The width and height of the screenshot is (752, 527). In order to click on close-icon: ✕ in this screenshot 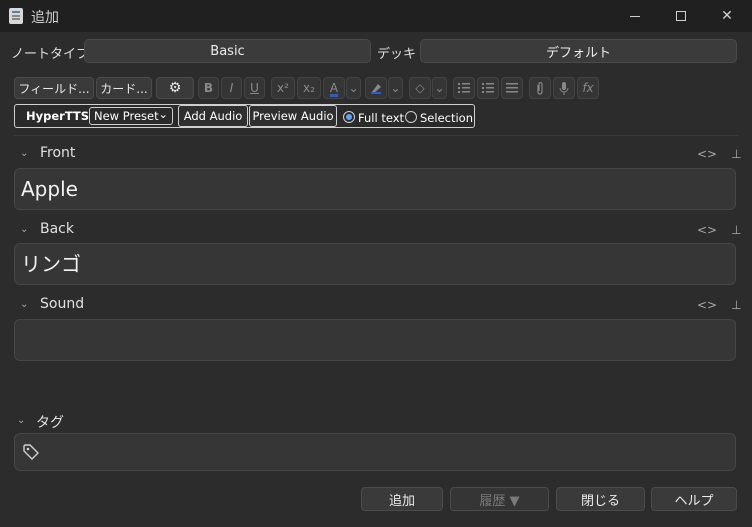, I will do `click(727, 16)`.